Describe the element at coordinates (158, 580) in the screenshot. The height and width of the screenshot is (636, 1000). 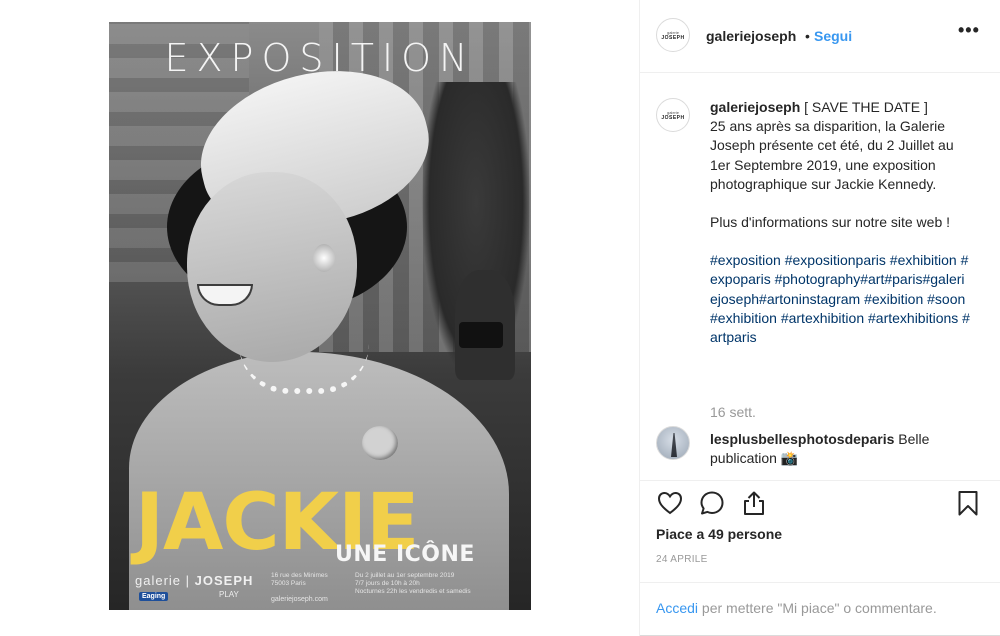
I see `gallery-prefix: galerie` at that location.